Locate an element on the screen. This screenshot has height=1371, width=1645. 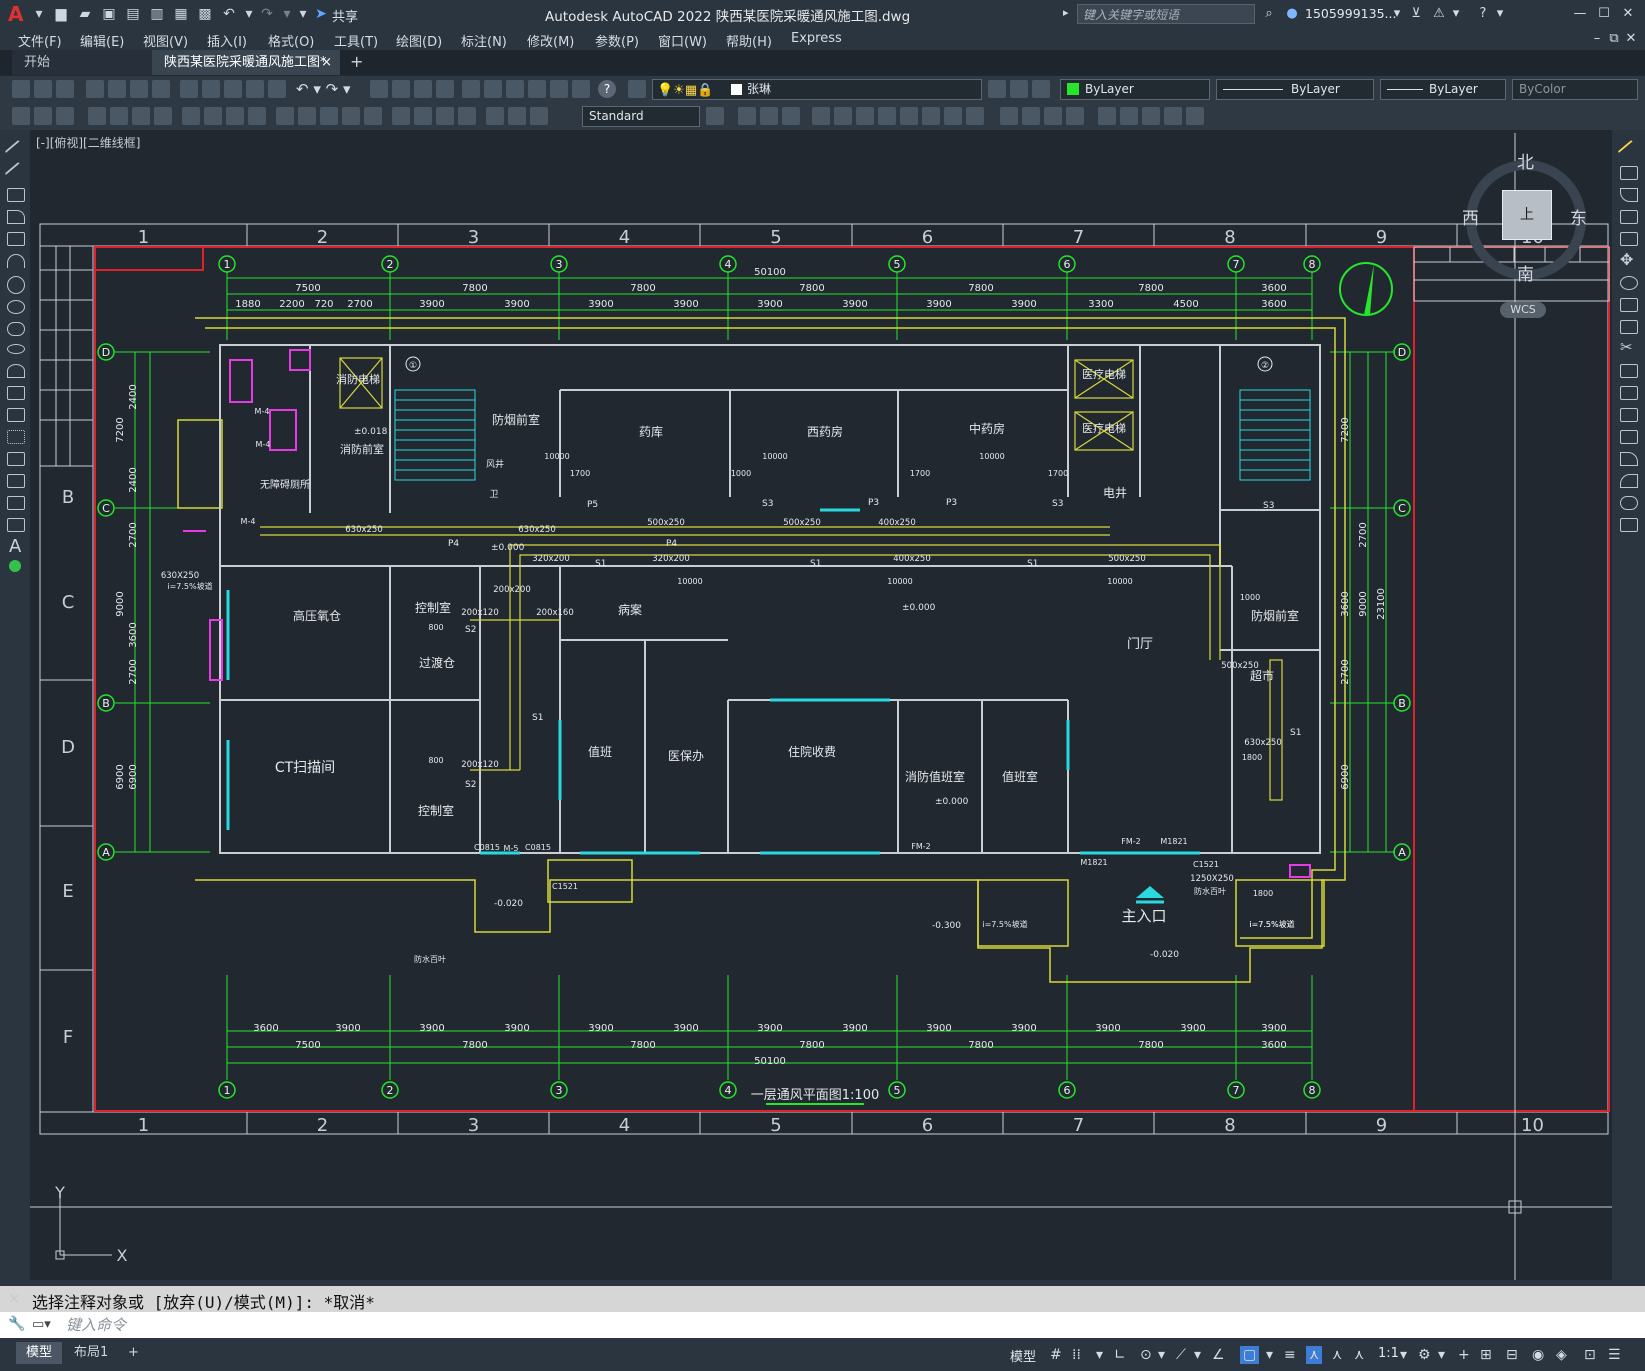
sheetset-icon is located at coordinates (537, 89).